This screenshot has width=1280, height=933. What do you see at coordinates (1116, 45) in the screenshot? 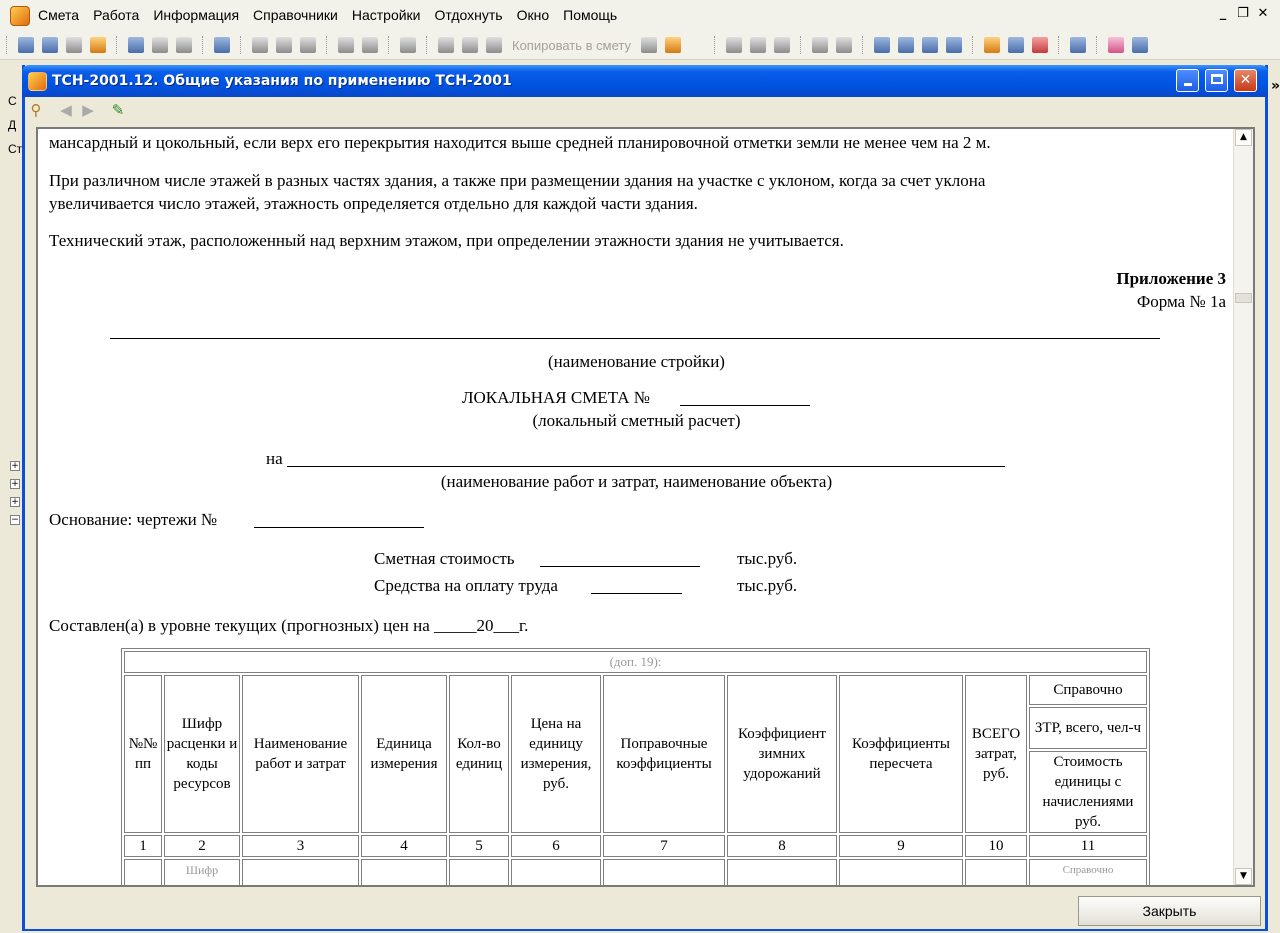
I see `books-icon` at bounding box center [1116, 45].